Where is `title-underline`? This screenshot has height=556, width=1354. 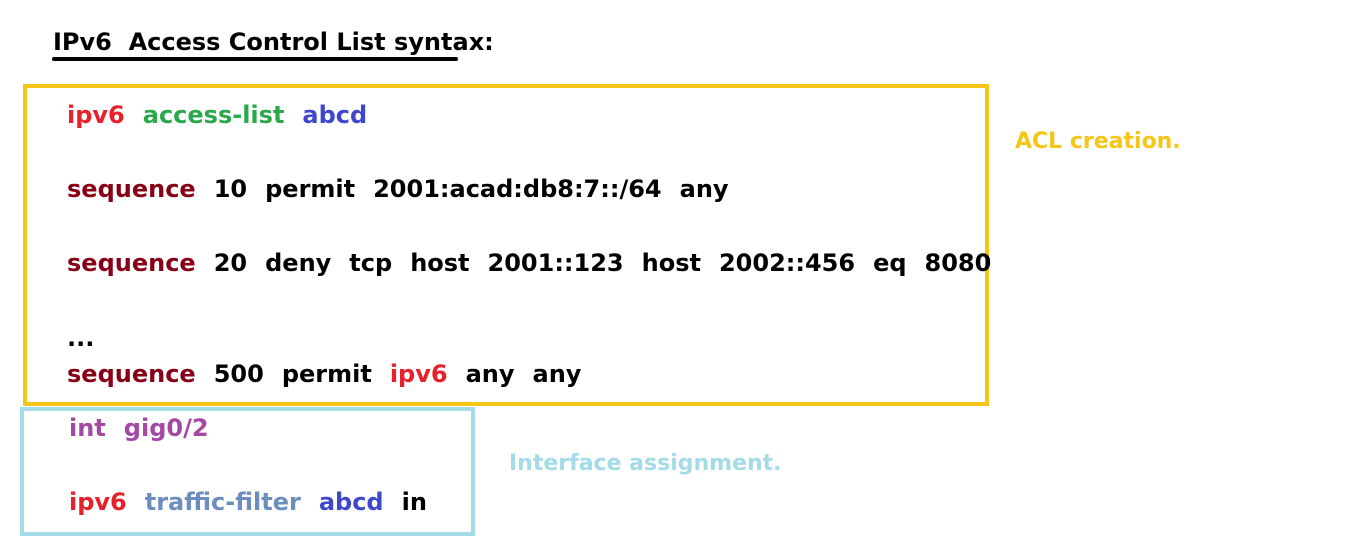
title-underline is located at coordinates (255, 59).